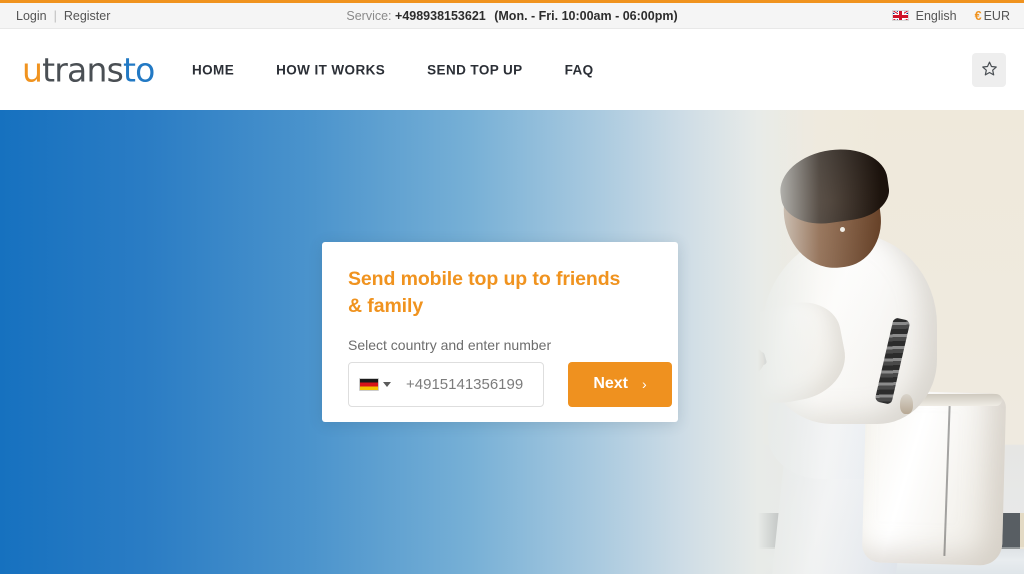 This screenshot has width=1024, height=574. Describe the element at coordinates (978, 15) in the screenshot. I see `euro-symbol-icon: €` at that location.